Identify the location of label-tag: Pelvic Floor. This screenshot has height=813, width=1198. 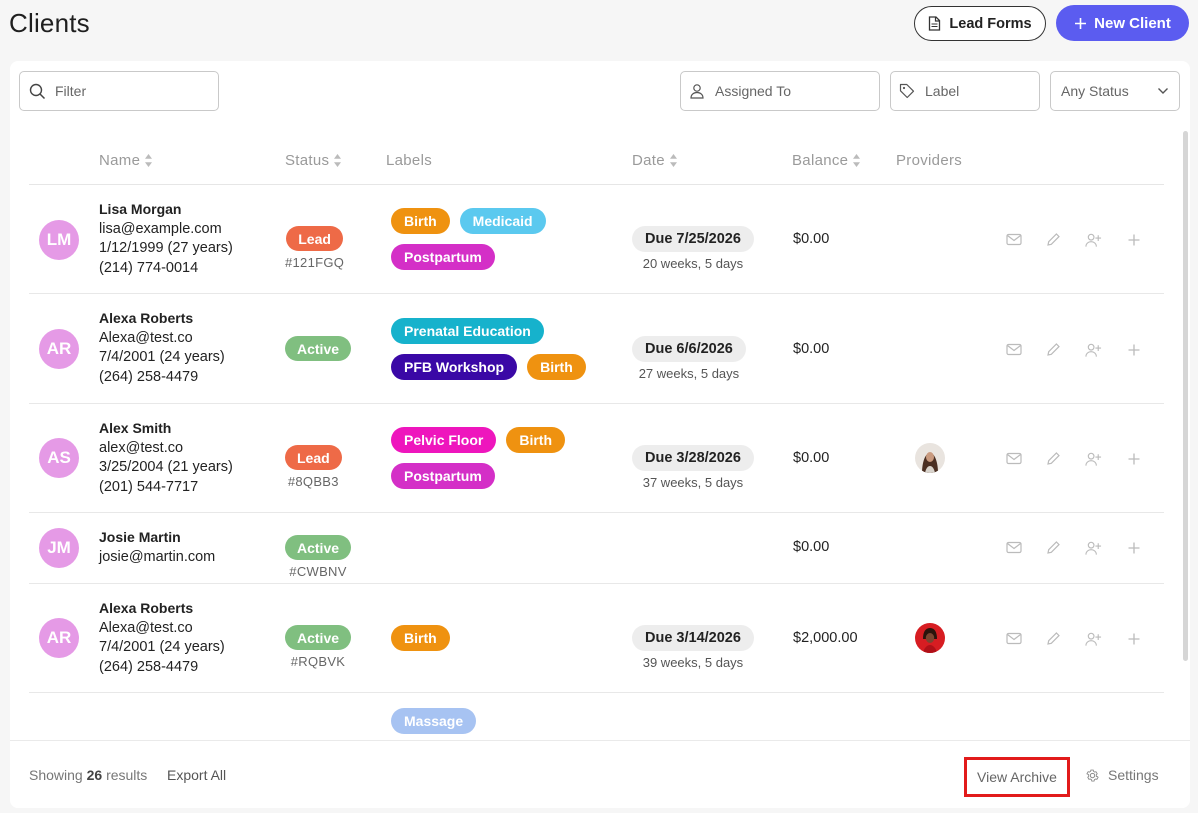
(444, 440).